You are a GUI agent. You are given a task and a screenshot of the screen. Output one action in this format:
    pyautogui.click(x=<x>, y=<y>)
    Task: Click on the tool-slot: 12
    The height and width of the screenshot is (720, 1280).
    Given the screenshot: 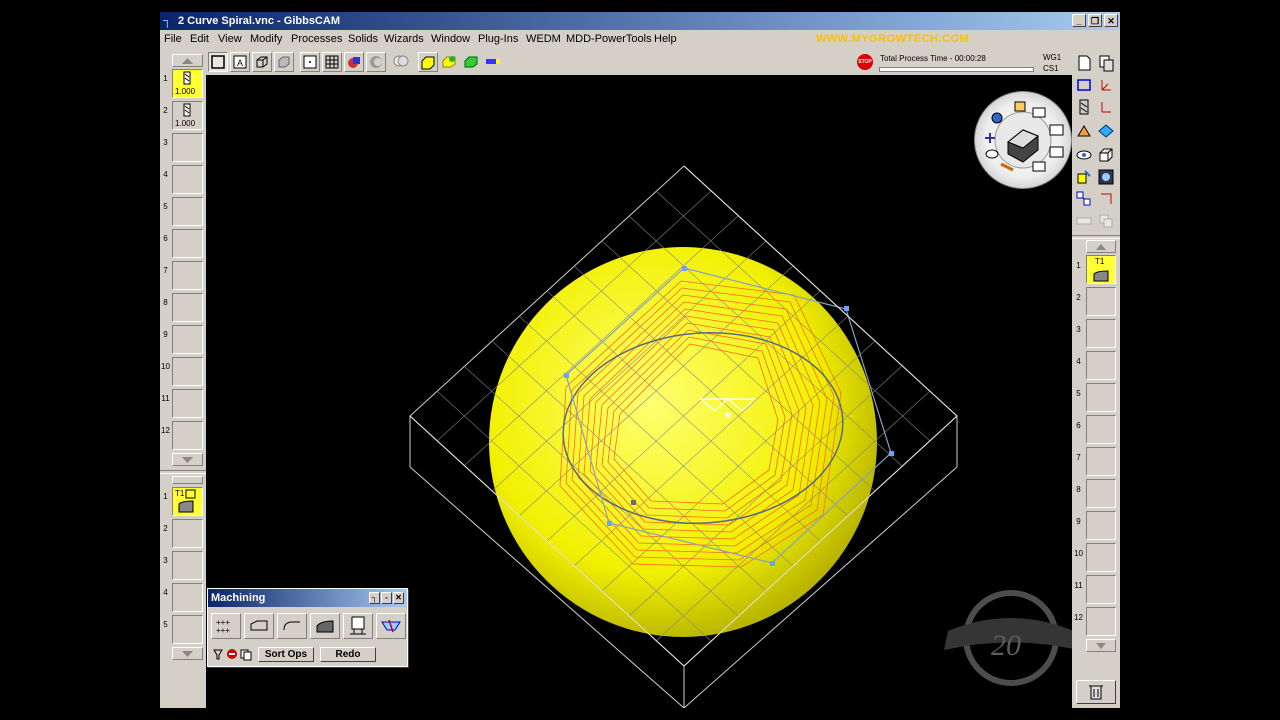 What is the action you would take?
    pyautogui.click(x=182, y=435)
    